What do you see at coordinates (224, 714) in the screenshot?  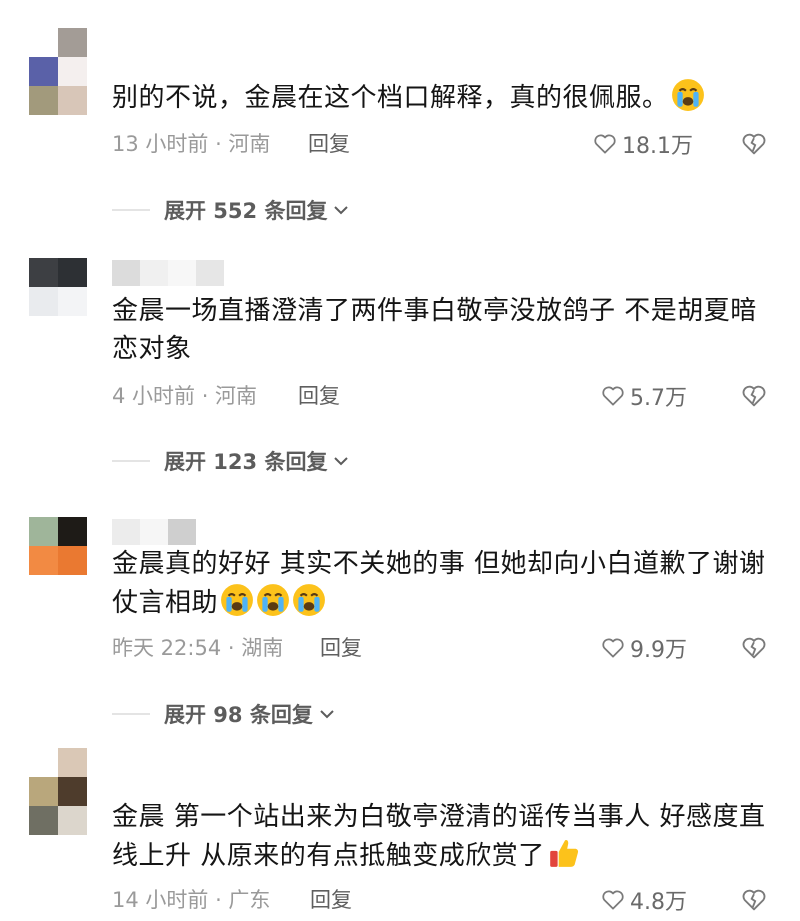 I see `expand-replies-button: 展开 98 条回复` at bounding box center [224, 714].